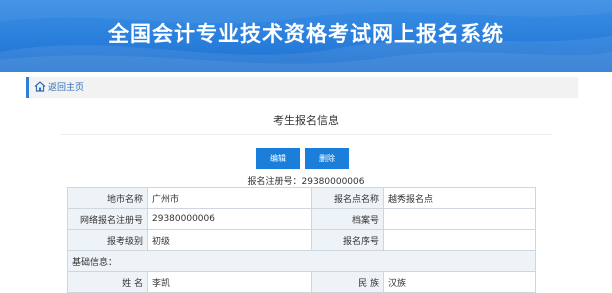  I want to click on edit-button: 编辑, so click(278, 158).